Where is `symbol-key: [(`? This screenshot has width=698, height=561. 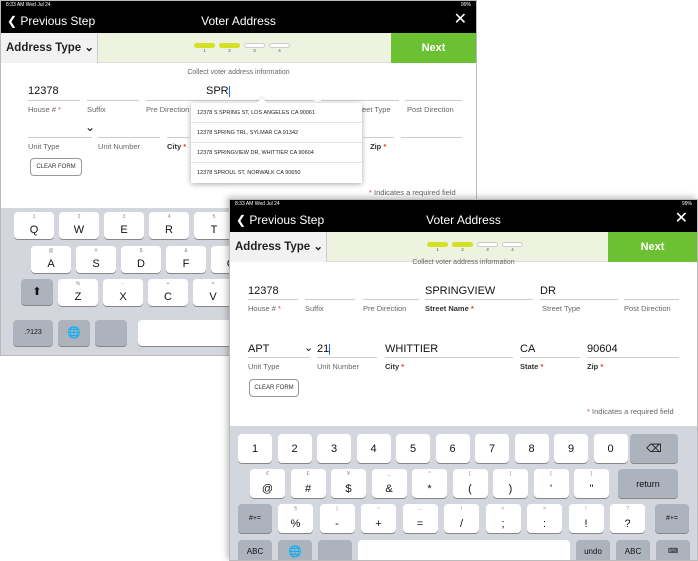
symbol-key: [( is located at coordinates (470, 483).